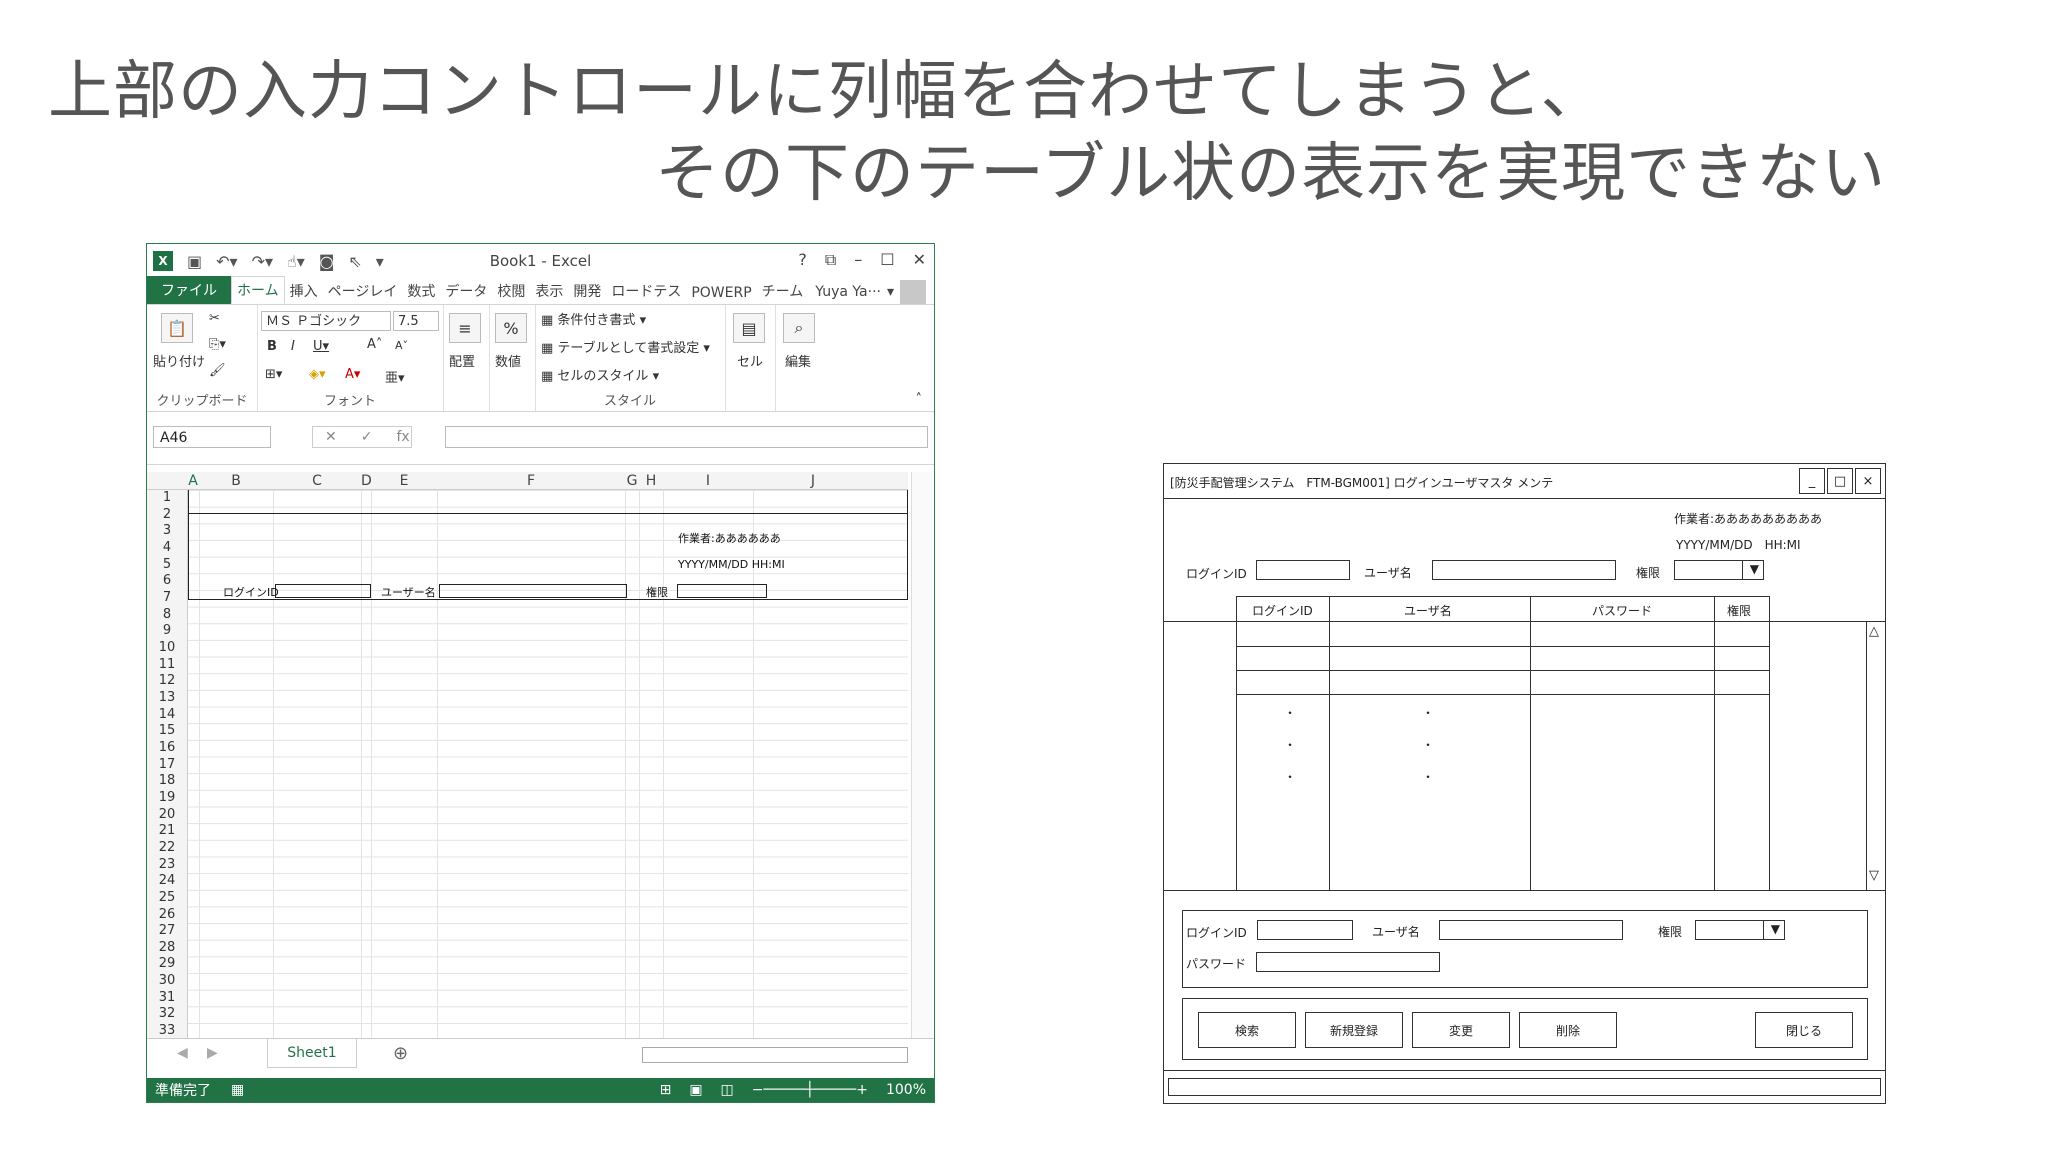  I want to click on redo-icon: ↷▾, so click(262, 261).